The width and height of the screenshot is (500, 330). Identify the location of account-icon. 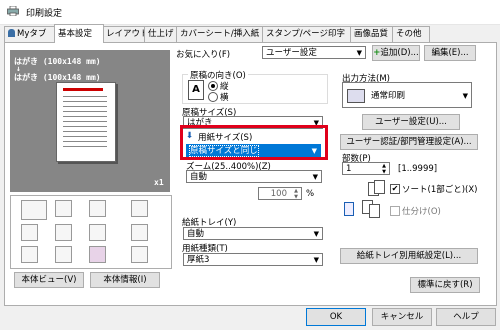
(97, 254).